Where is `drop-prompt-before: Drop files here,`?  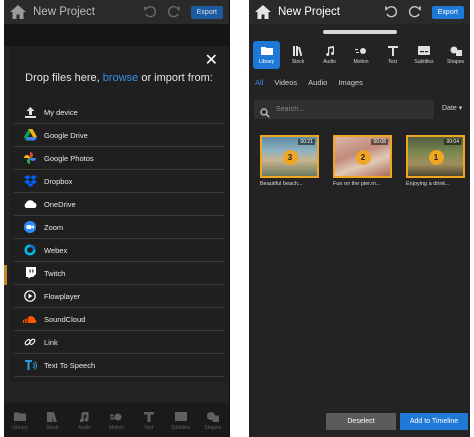 drop-prompt-before: Drop files here, is located at coordinates (62, 78).